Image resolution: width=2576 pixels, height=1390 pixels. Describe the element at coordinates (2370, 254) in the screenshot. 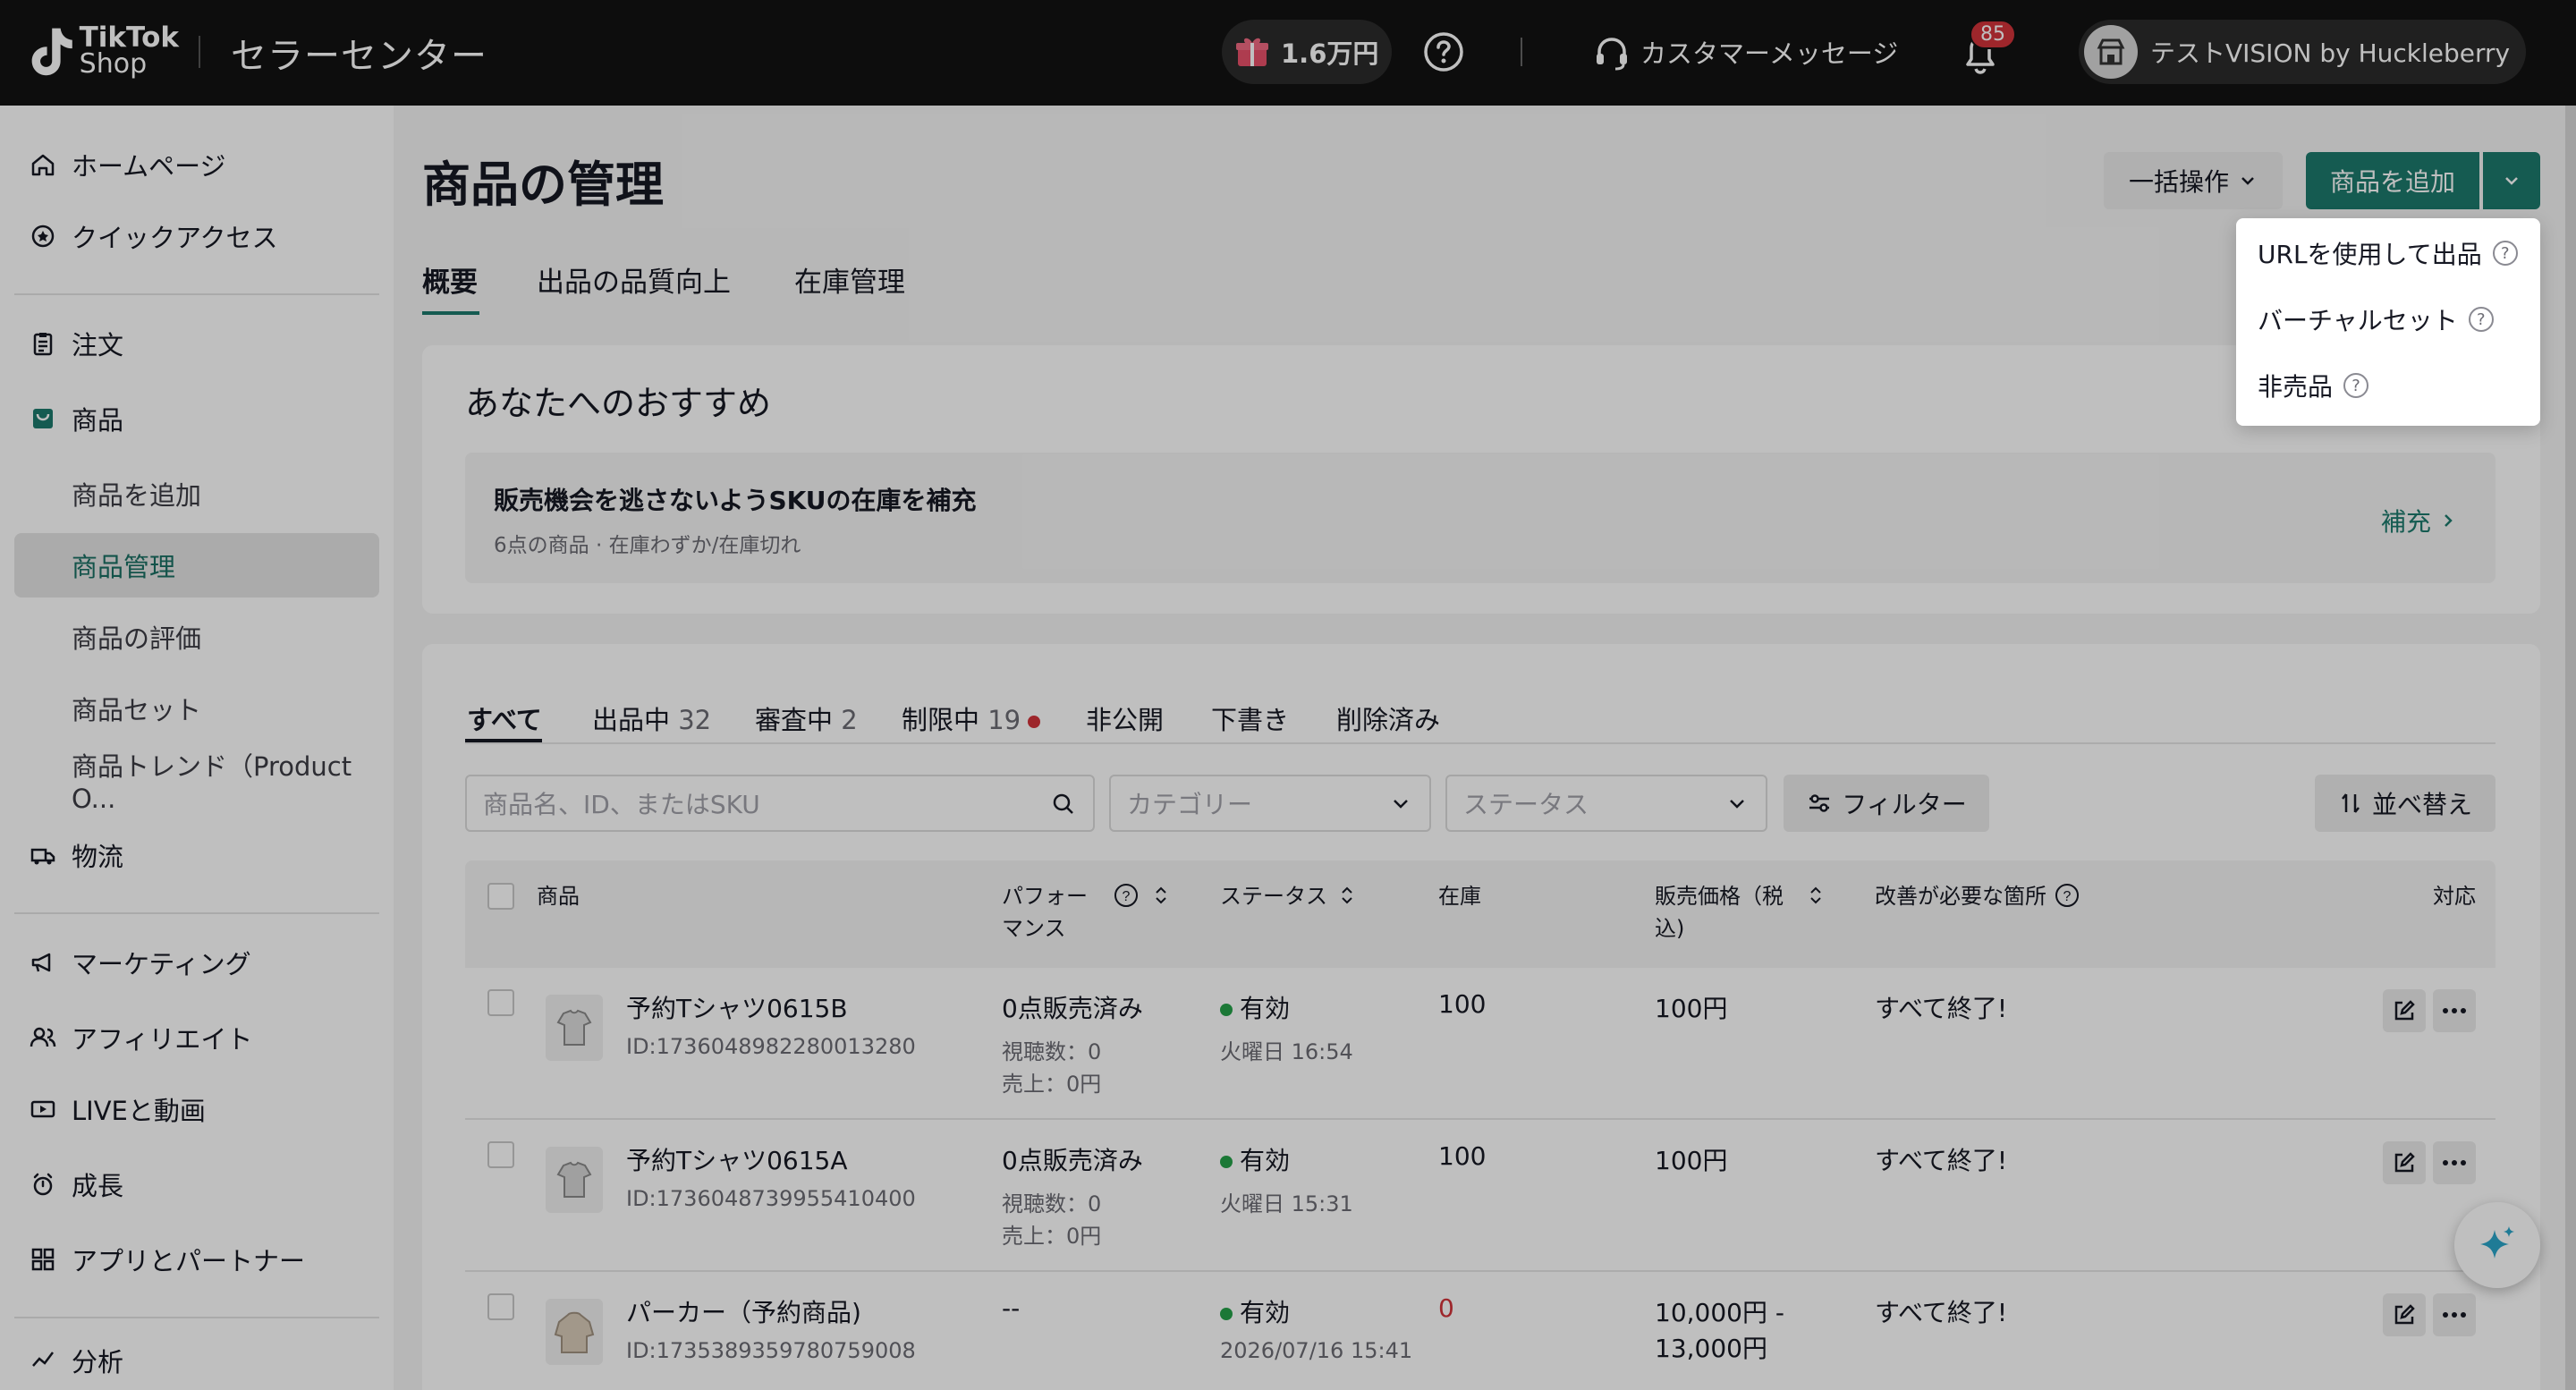

I see `menu-item-label: URLを使用して出品` at that location.